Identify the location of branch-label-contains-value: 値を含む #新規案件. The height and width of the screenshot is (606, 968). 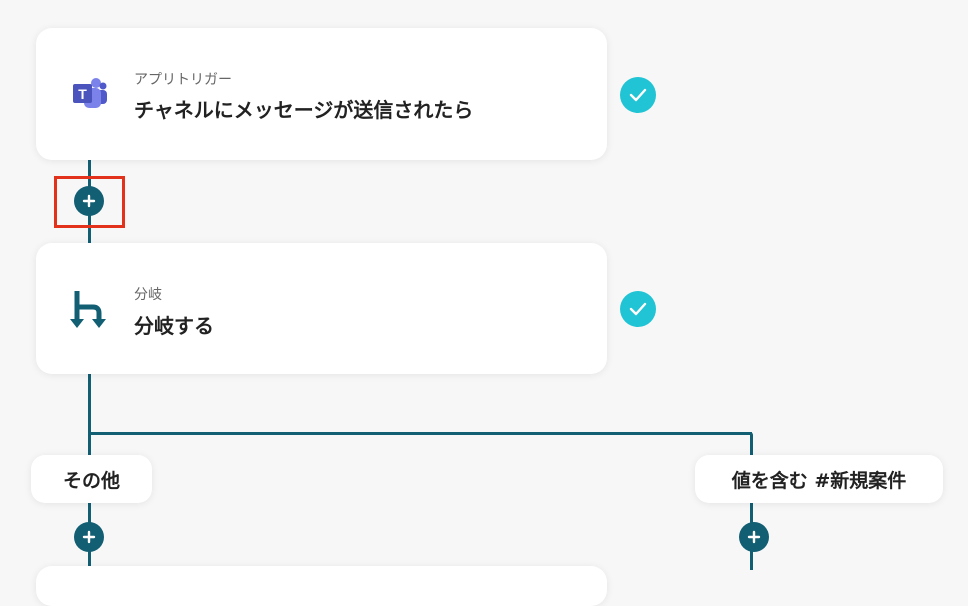
(819, 479).